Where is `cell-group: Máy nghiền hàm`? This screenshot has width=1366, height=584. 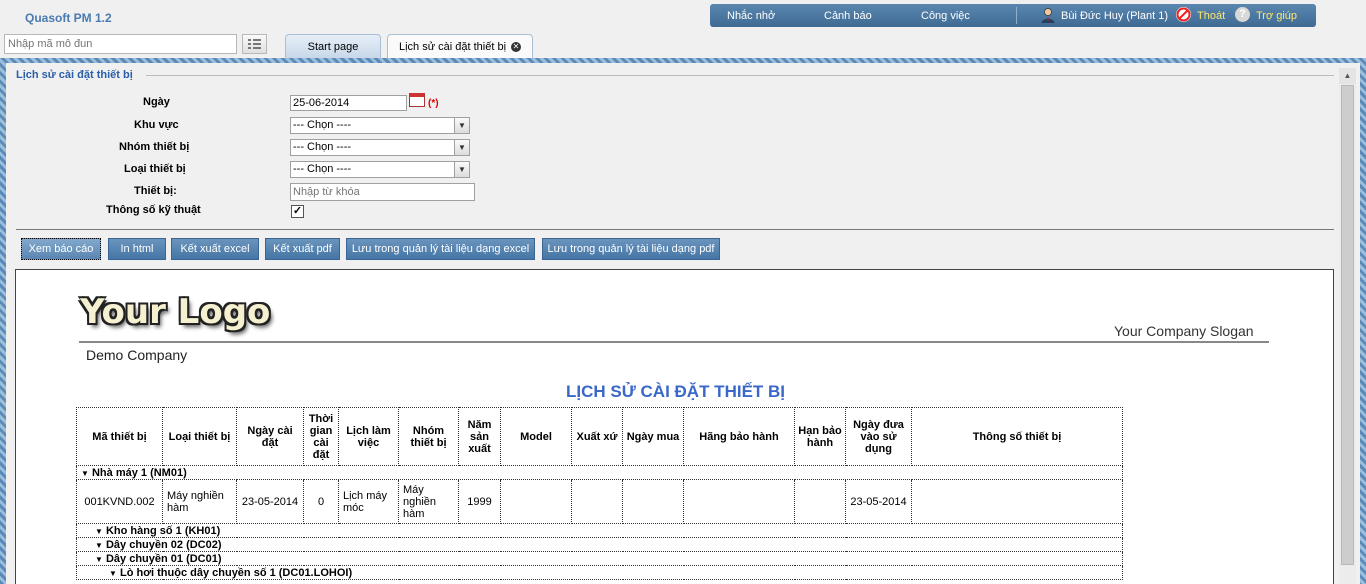 cell-group: Máy nghiền hàm is located at coordinates (428, 501).